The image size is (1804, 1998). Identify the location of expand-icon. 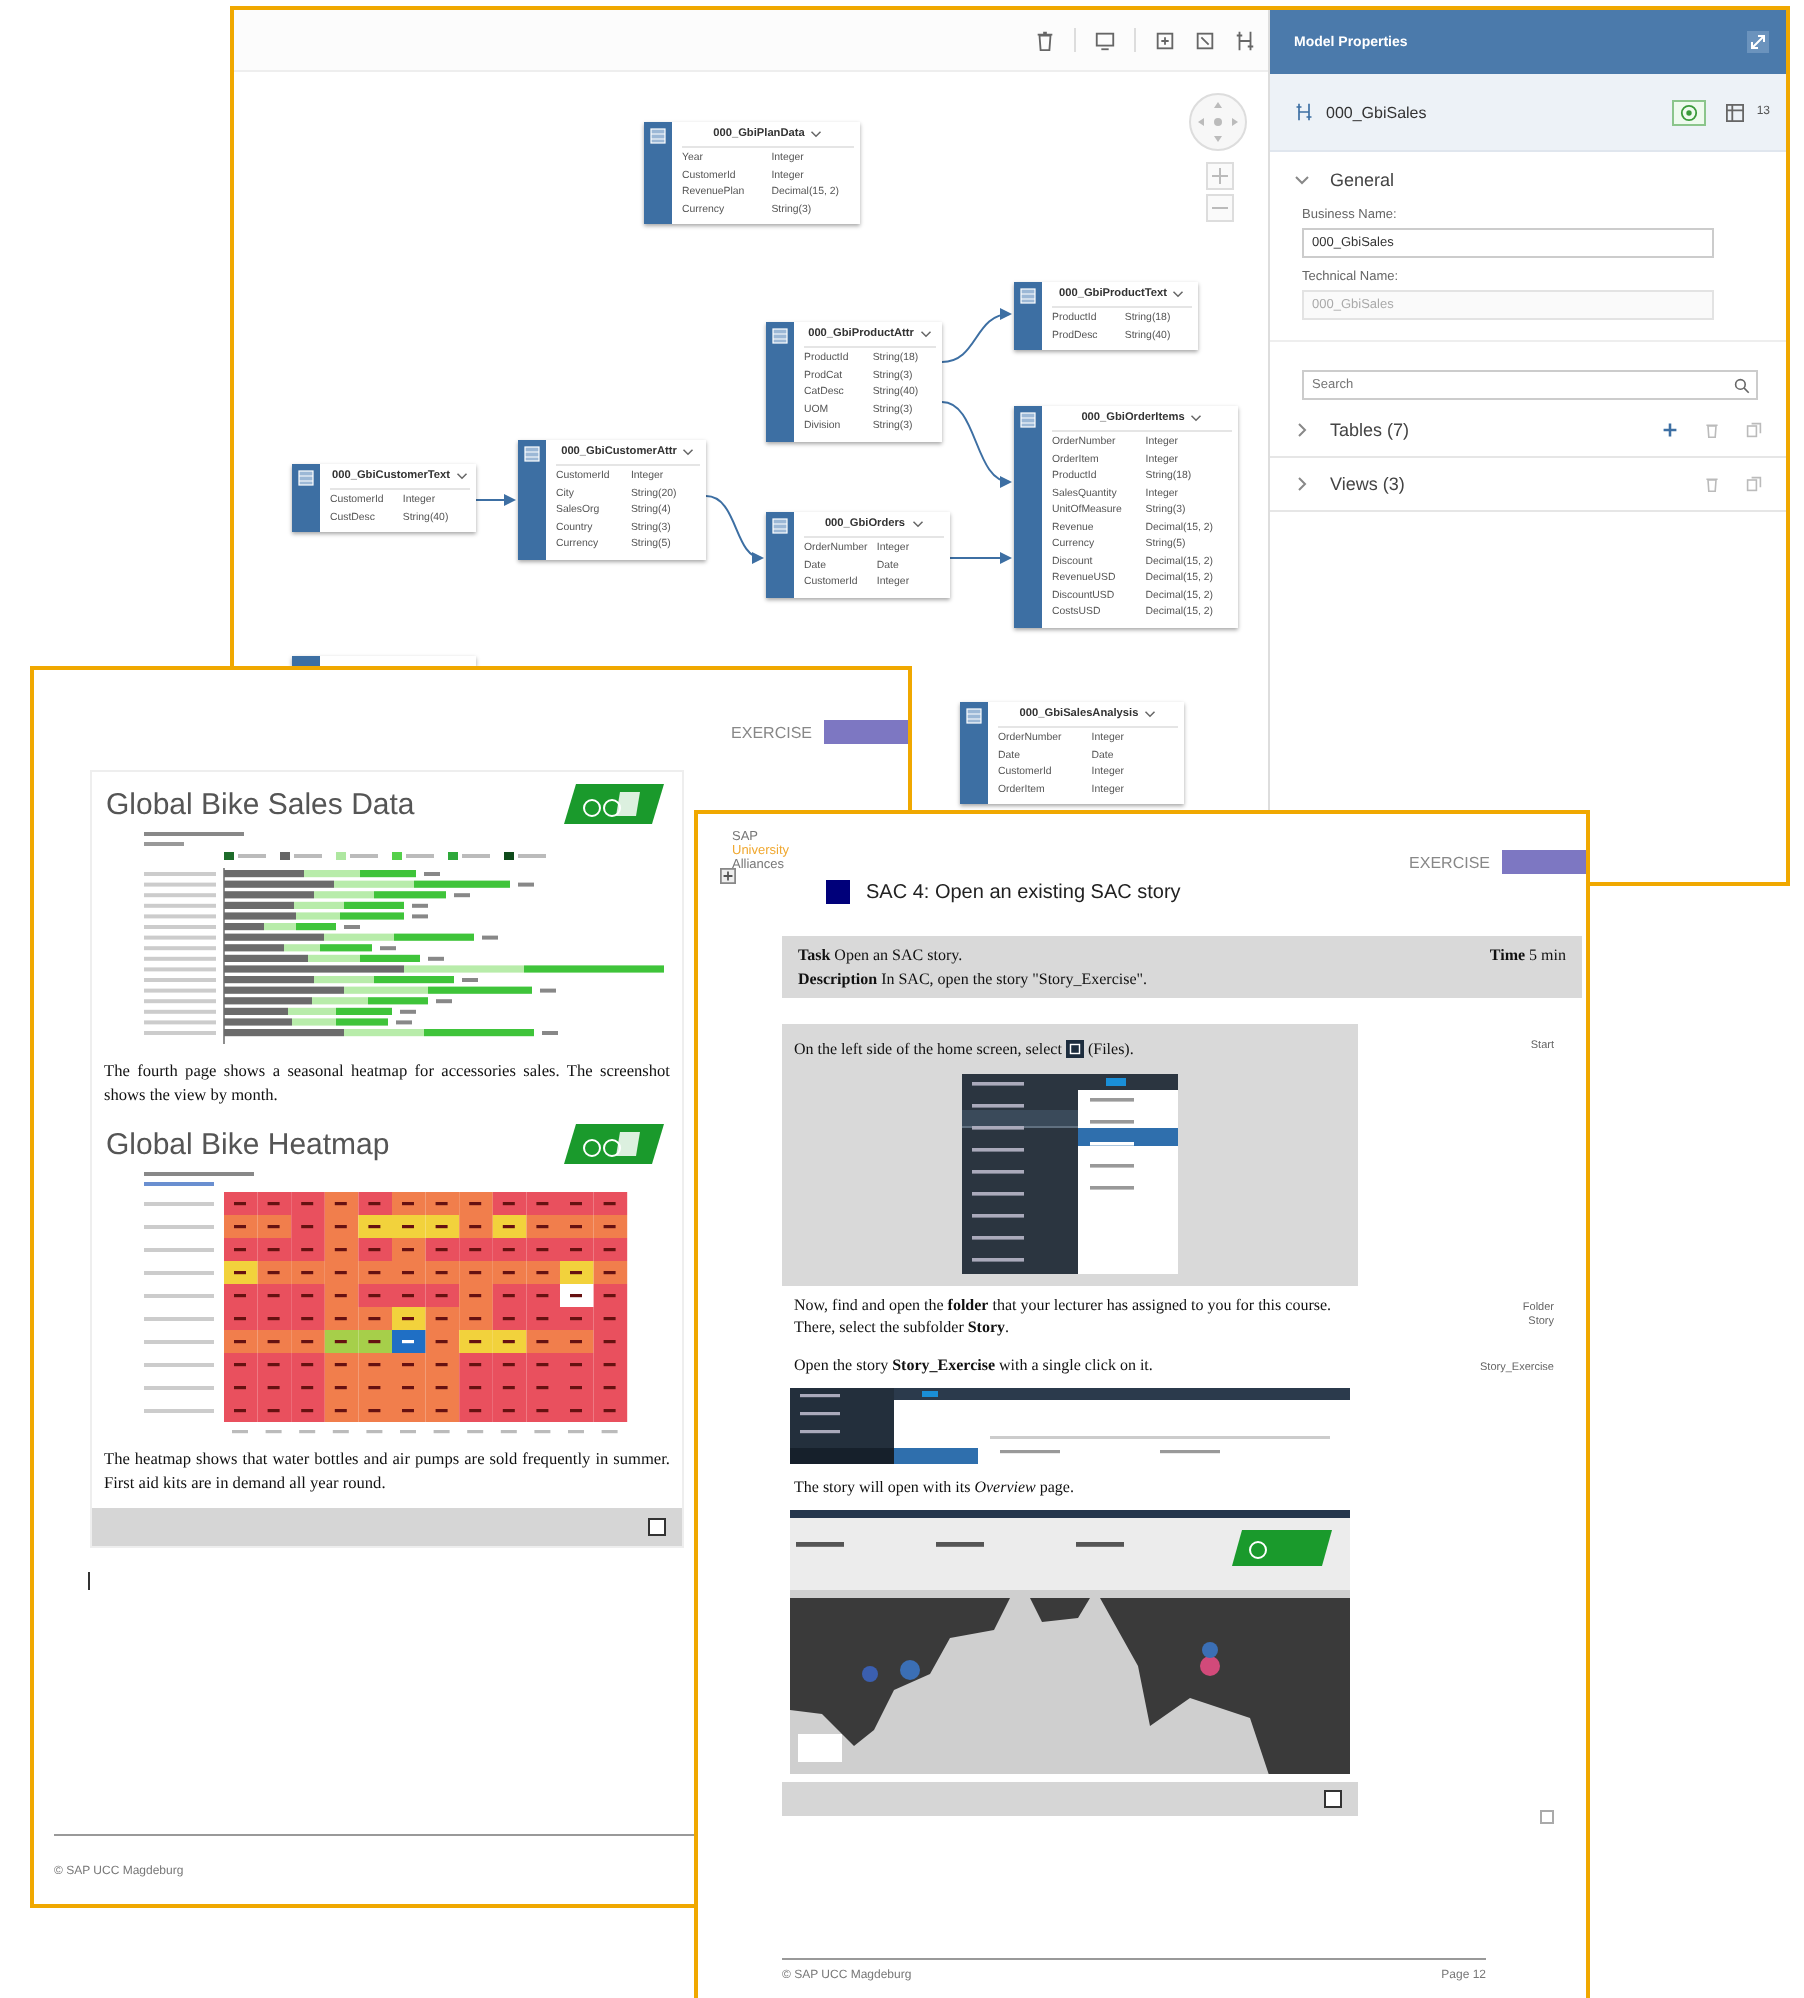
(1758, 42).